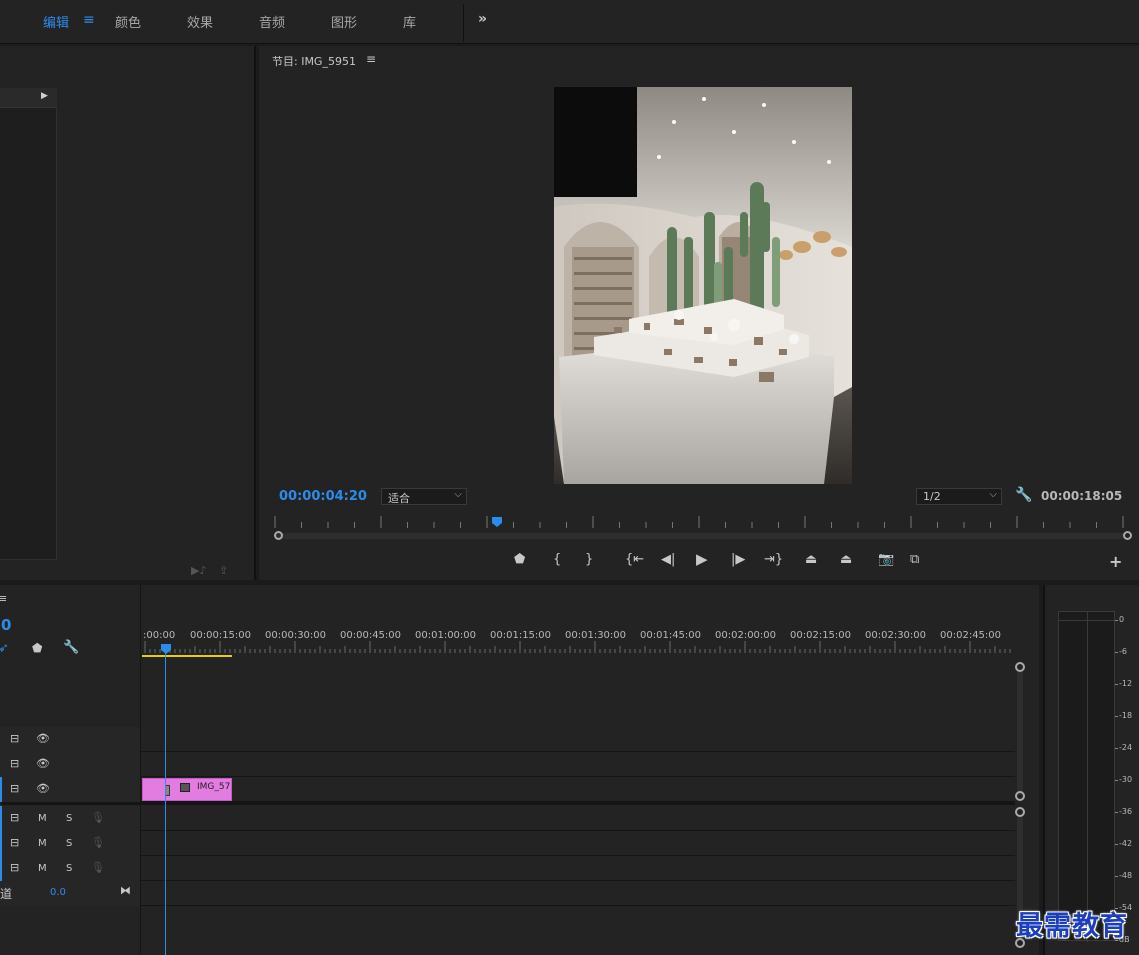 The image size is (1139, 955). Describe the element at coordinates (1126, 683) in the screenshot. I see `db-label: -12` at that location.